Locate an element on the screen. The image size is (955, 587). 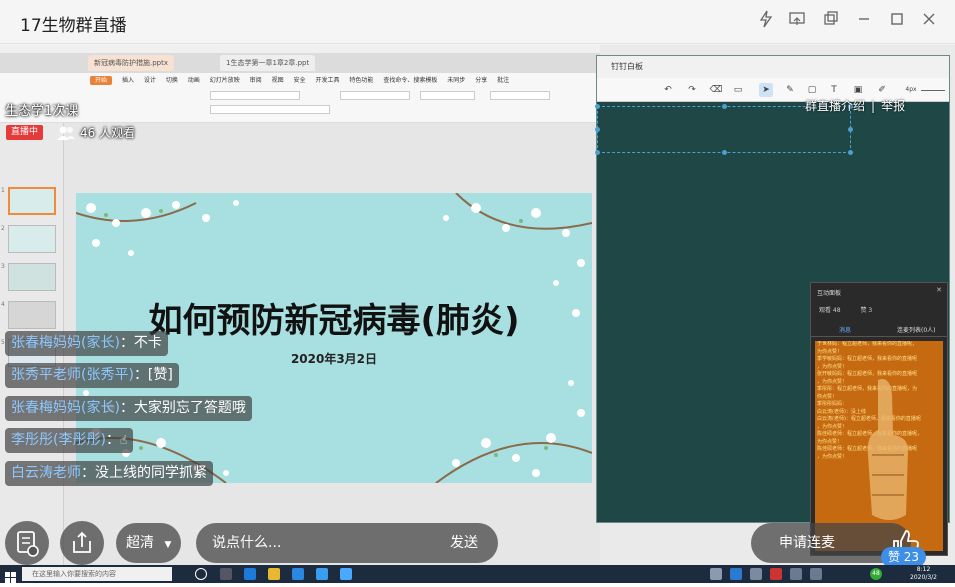
comment-author: 李彤彤(李彤彤) is located at coordinates (58, 440).